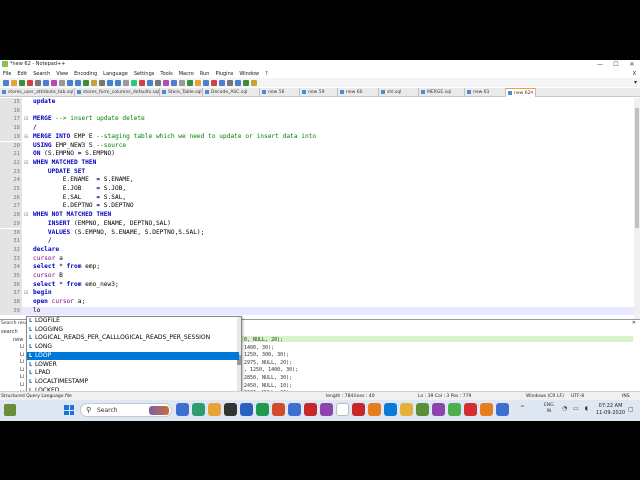 Image resolution: width=640 pixels, height=480 pixels. Describe the element at coordinates (610, 410) in the screenshot. I see `system-clock: 07:22 AM 11-09-2020` at that location.